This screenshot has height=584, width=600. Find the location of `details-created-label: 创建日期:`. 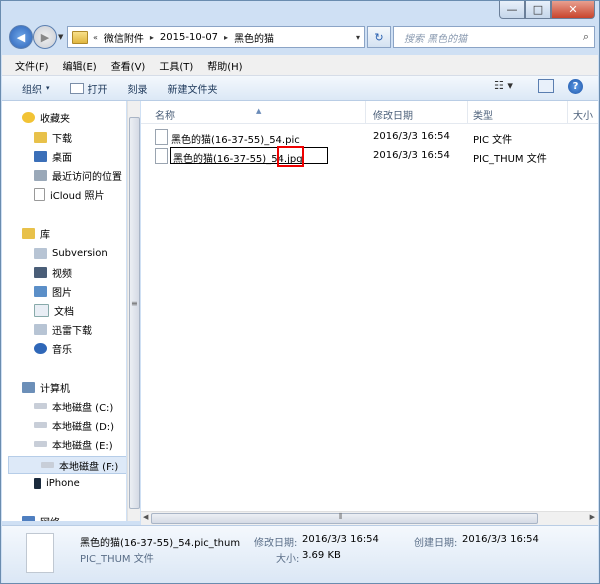

details-created-label: 创建日期: is located at coordinates (436, 543).